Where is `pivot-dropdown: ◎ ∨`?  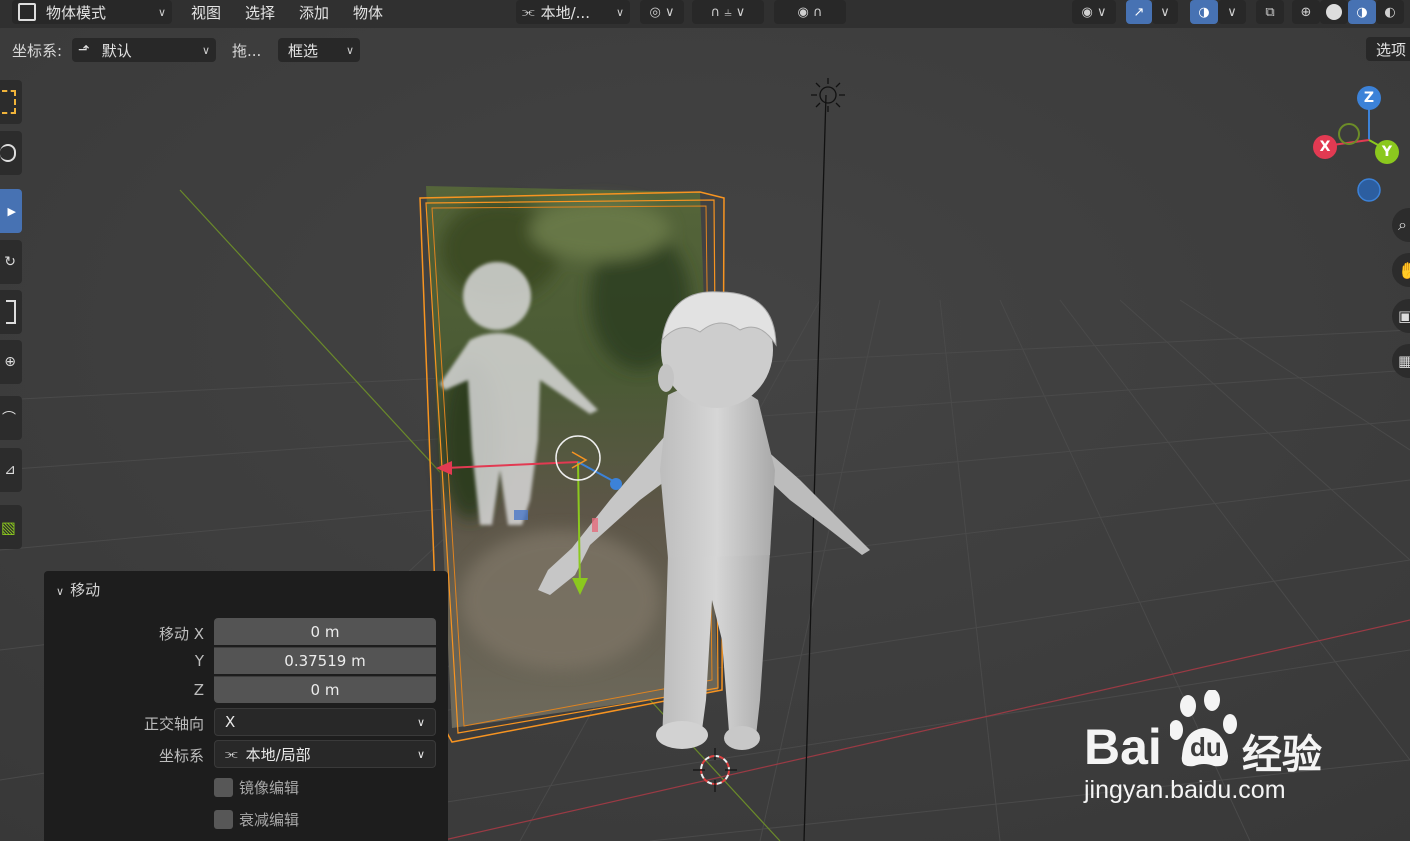 pivot-dropdown: ◎ ∨ is located at coordinates (662, 12).